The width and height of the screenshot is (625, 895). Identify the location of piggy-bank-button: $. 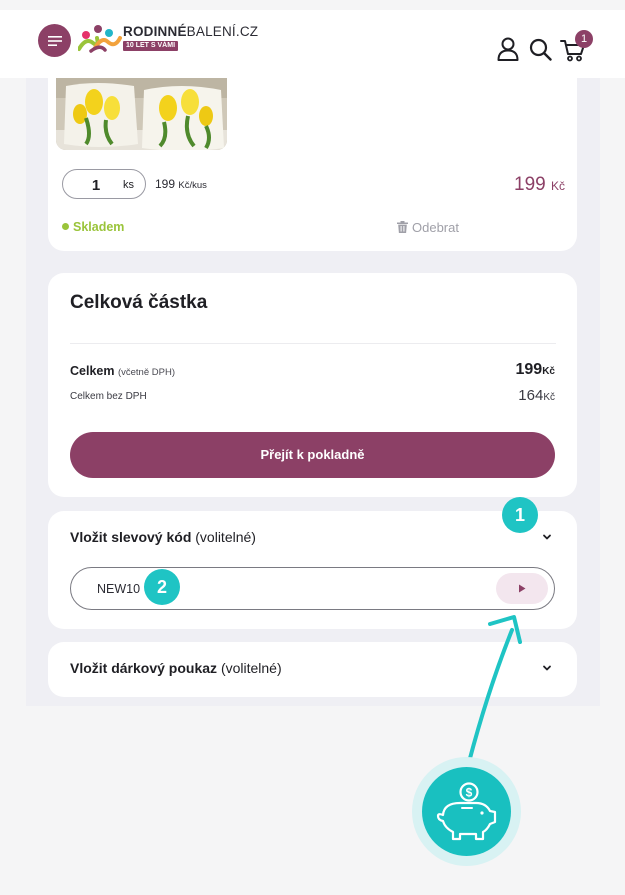
(466, 811).